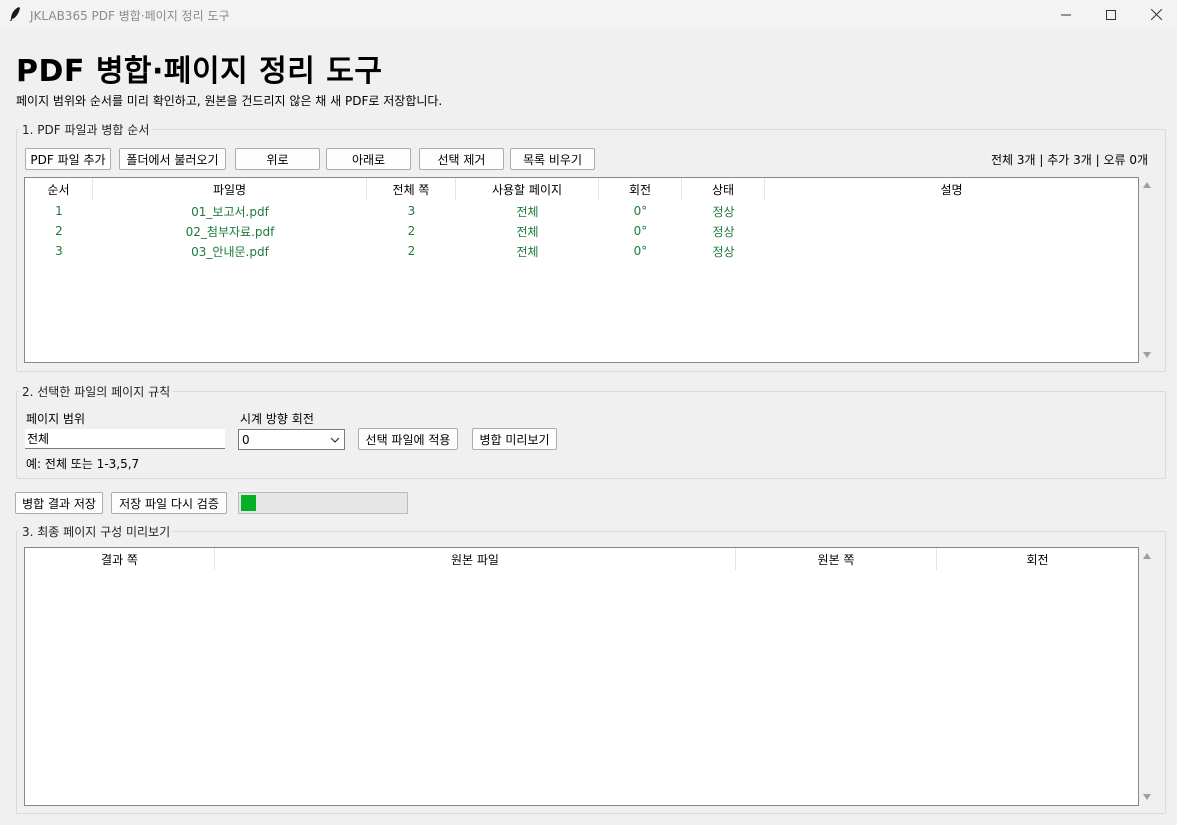  I want to click on merge-preview-button: 병합 미리보기, so click(514, 439).